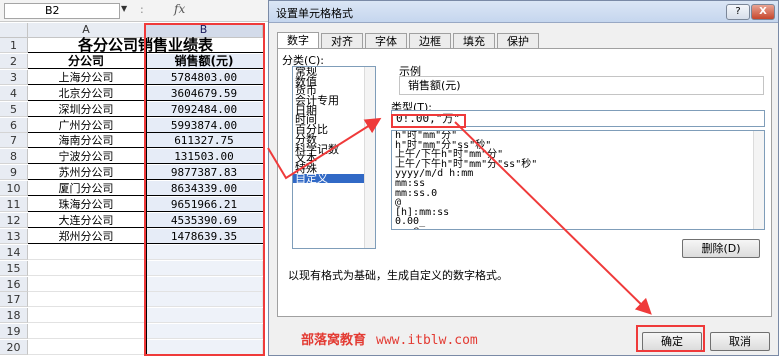 This screenshot has width=779, height=356. I want to click on help-button: ?, so click(738, 12).